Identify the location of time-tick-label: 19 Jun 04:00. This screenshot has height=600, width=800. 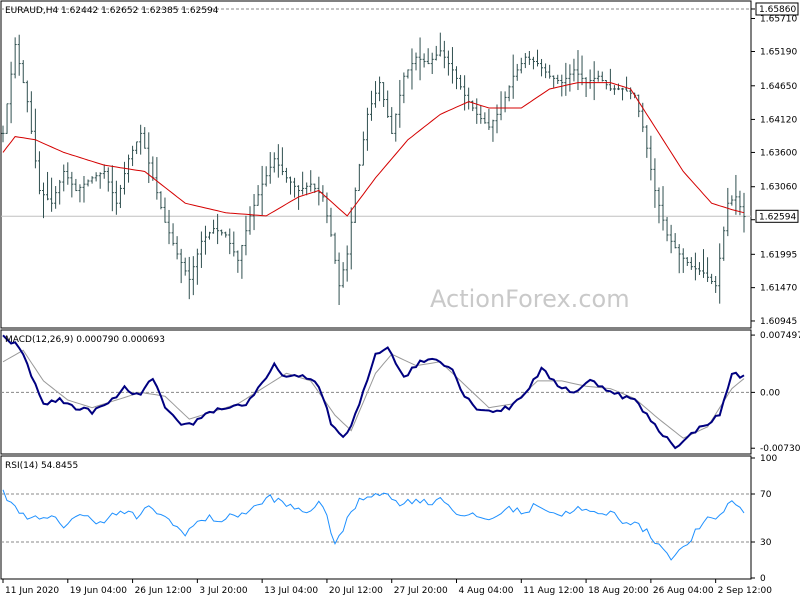
(98, 591).